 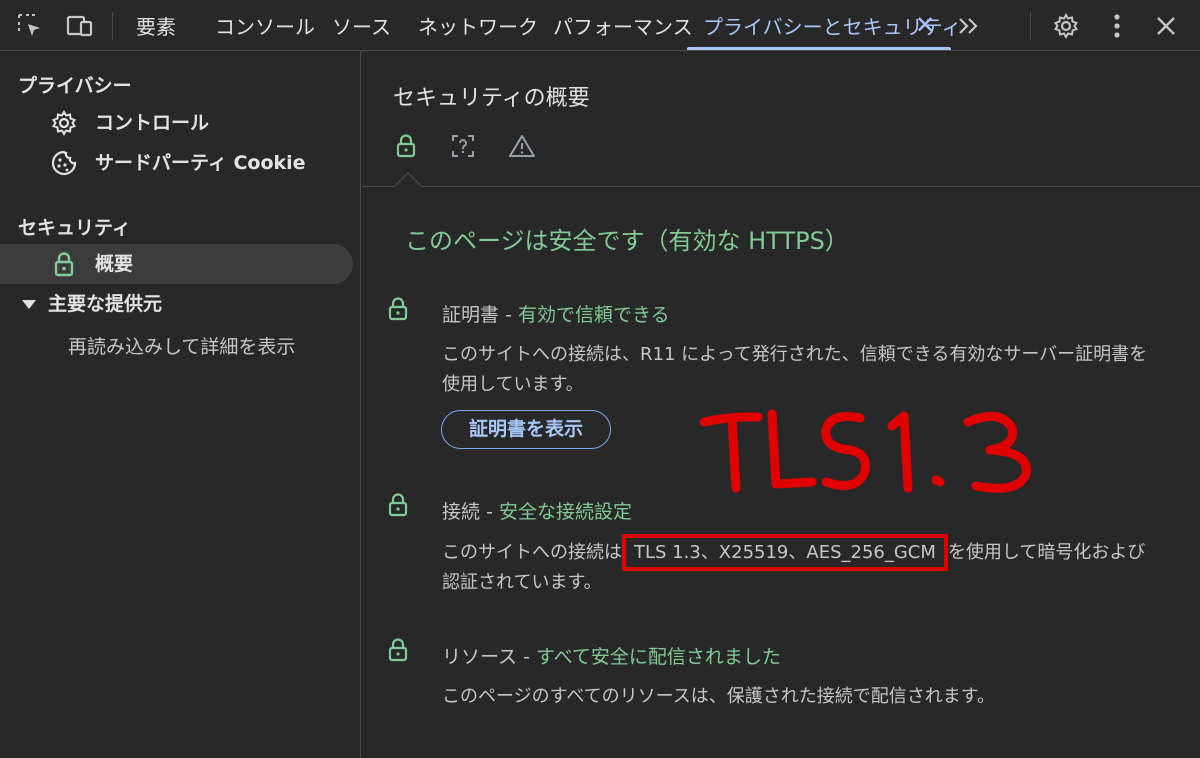 I want to click on close-devtools-icon, so click(x=1166, y=25).